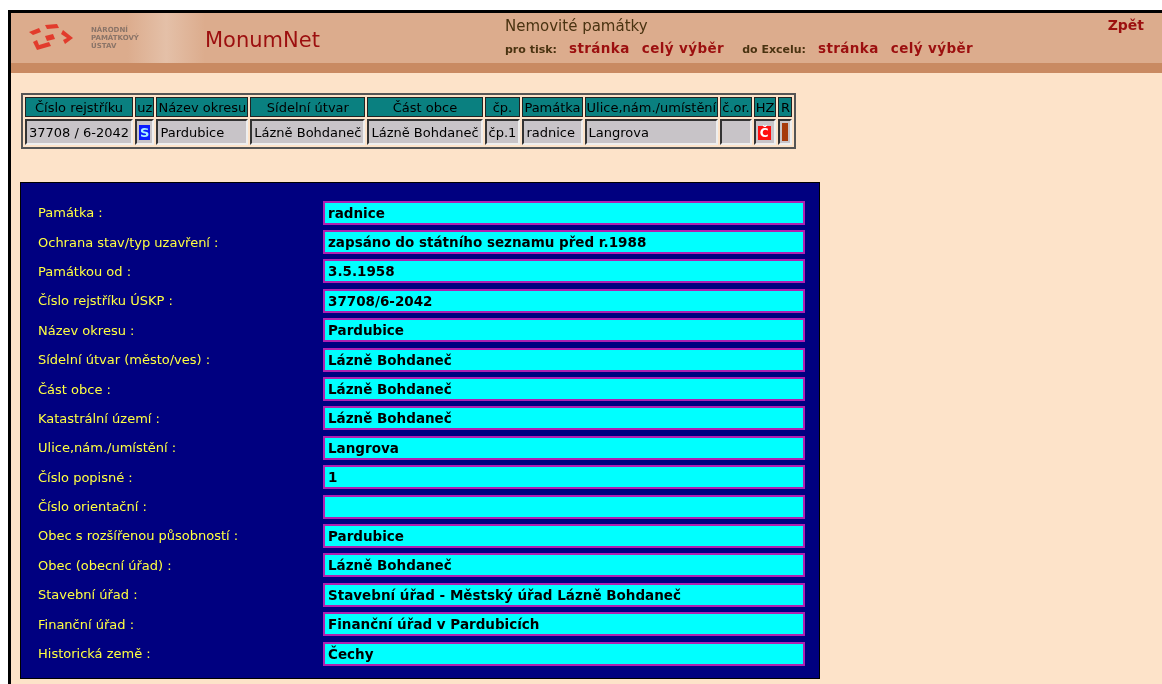 The image size is (1162, 684). Describe the element at coordinates (75, 389) in the screenshot. I see `field-label: Část obce :` at that location.